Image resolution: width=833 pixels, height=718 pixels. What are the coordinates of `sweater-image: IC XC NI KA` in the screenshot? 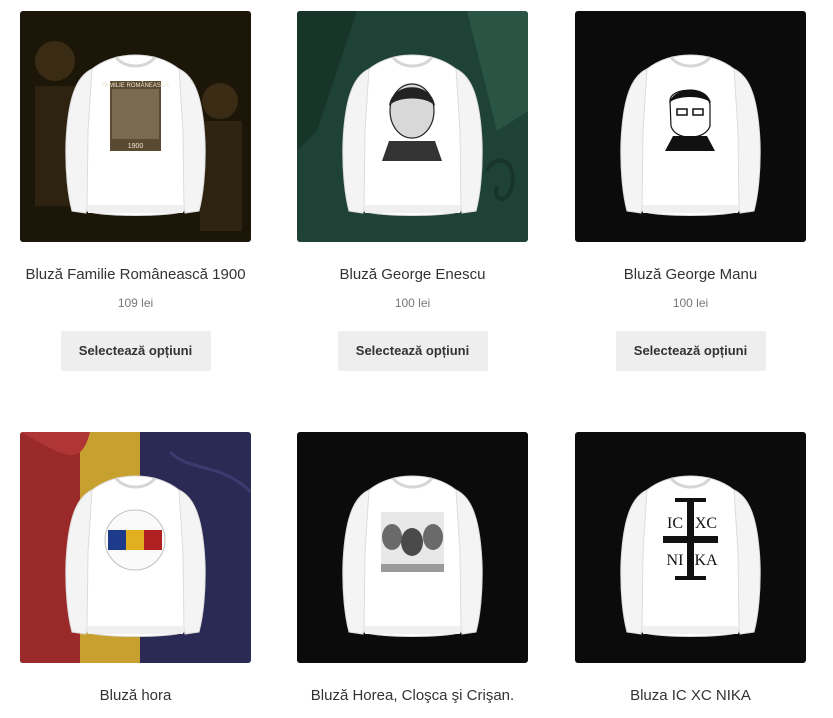 It's located at (690, 547).